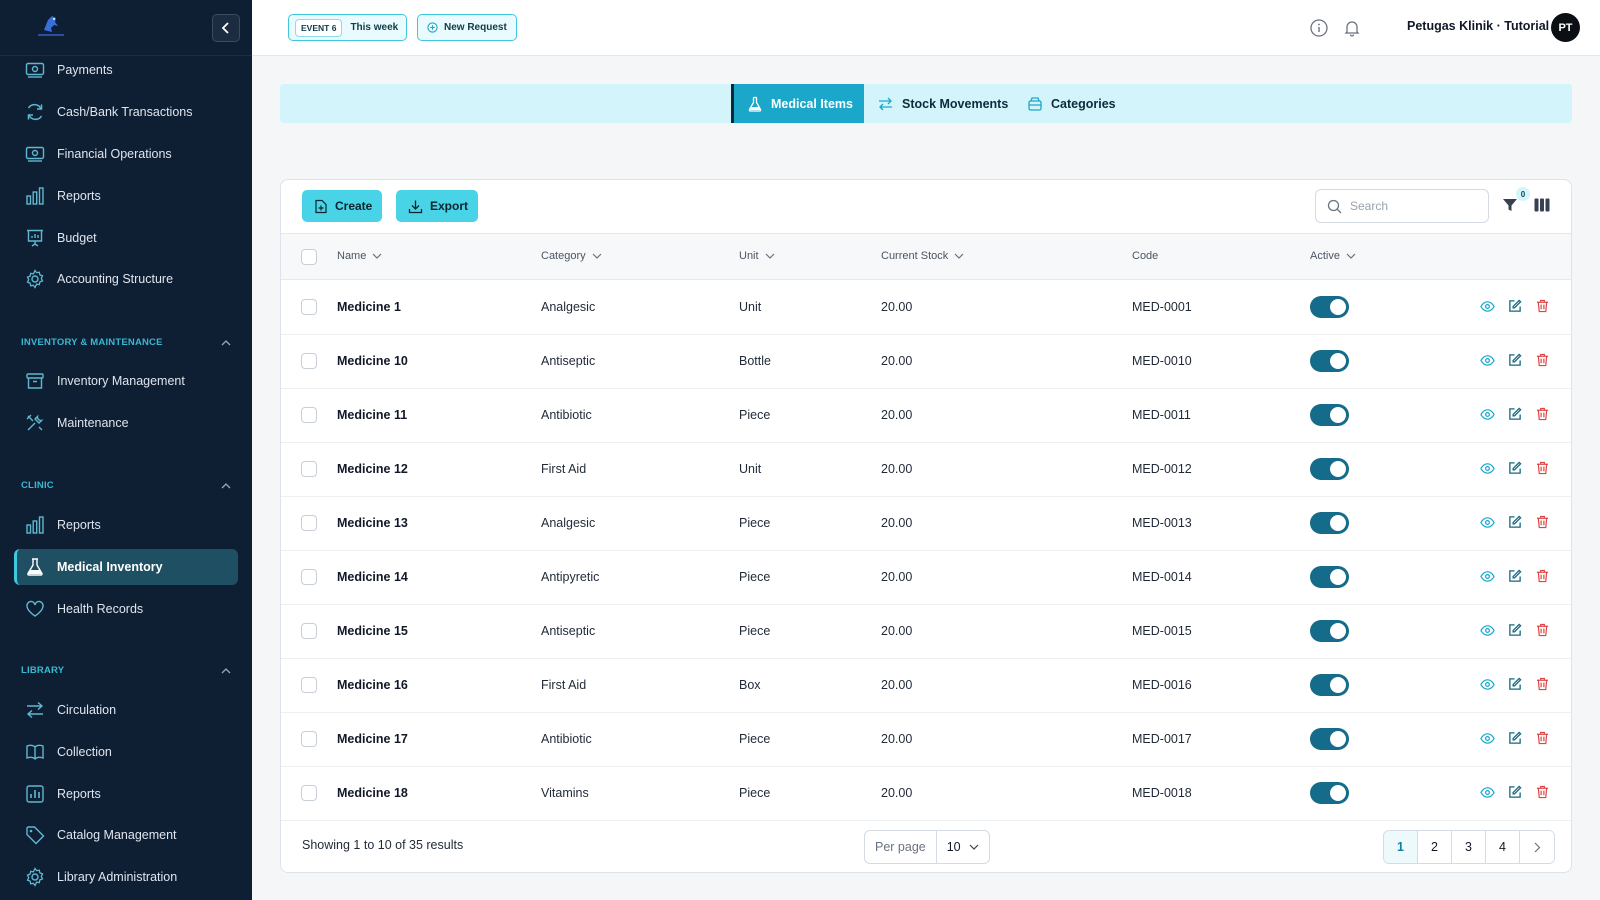 The width and height of the screenshot is (1600, 900). What do you see at coordinates (926, 308) in the screenshot?
I see `table-row: Medicine 1 Analgesic Unit 20.00 MED-0001` at bounding box center [926, 308].